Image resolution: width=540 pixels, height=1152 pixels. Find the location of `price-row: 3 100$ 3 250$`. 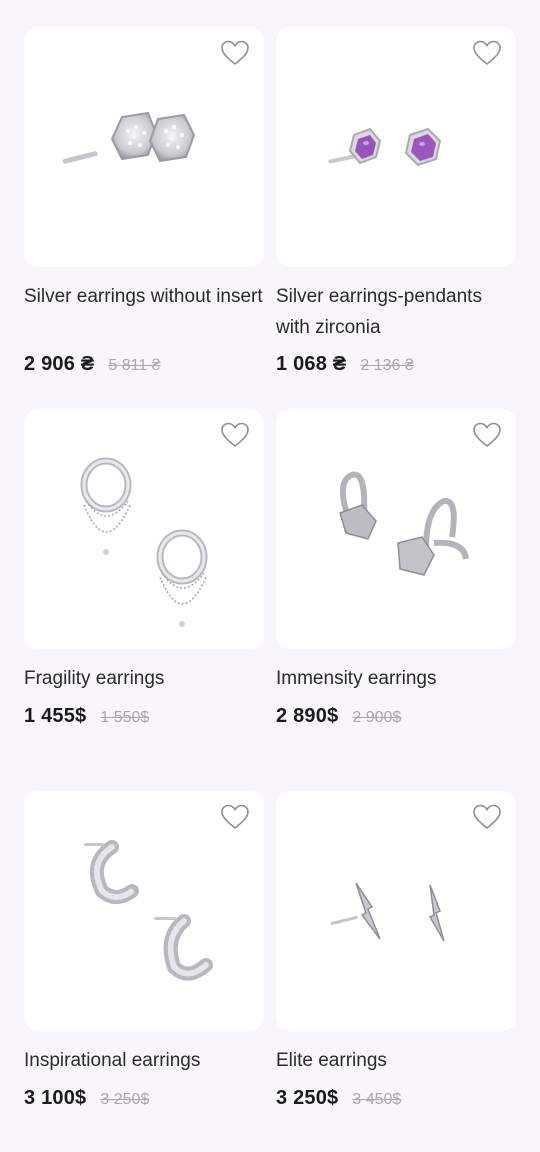

price-row: 3 100$ 3 250$ is located at coordinates (86, 1098).